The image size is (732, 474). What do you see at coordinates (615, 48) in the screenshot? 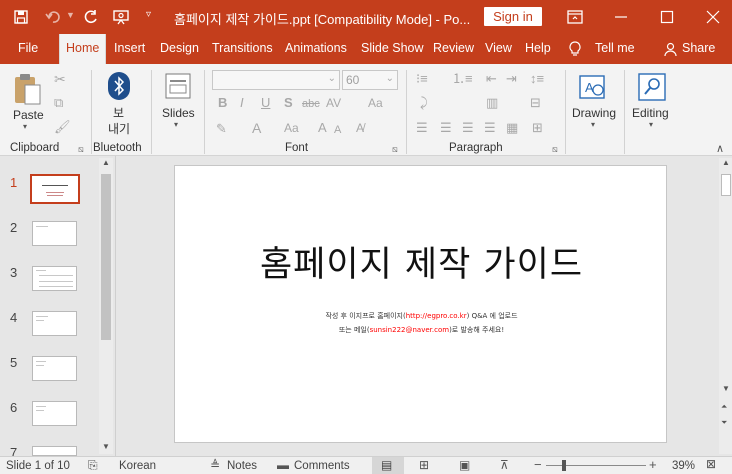
I see `tell-me-search: Tell me` at bounding box center [615, 48].